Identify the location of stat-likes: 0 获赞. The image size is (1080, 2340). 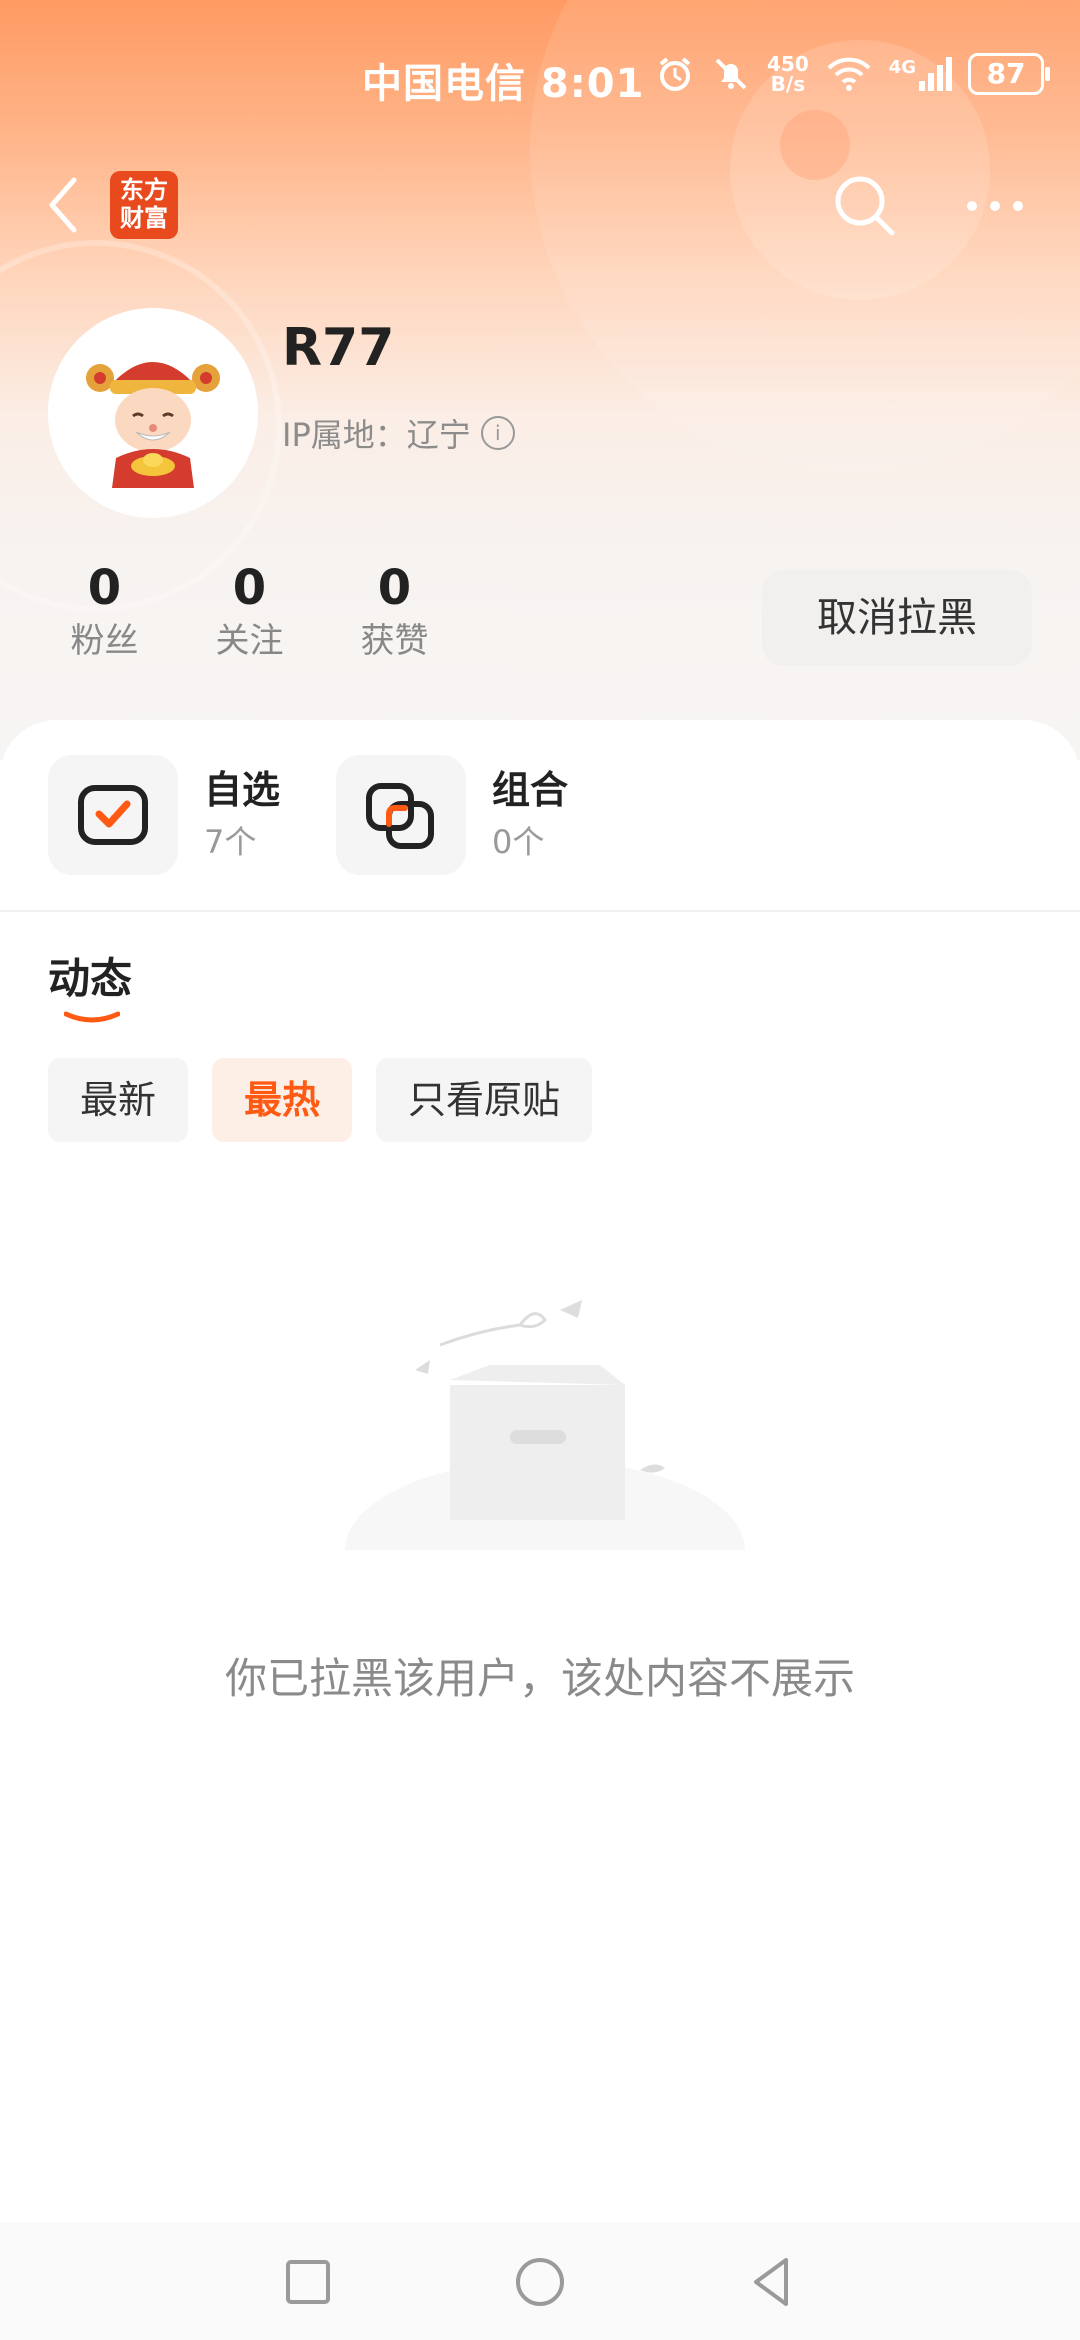
(394, 613).